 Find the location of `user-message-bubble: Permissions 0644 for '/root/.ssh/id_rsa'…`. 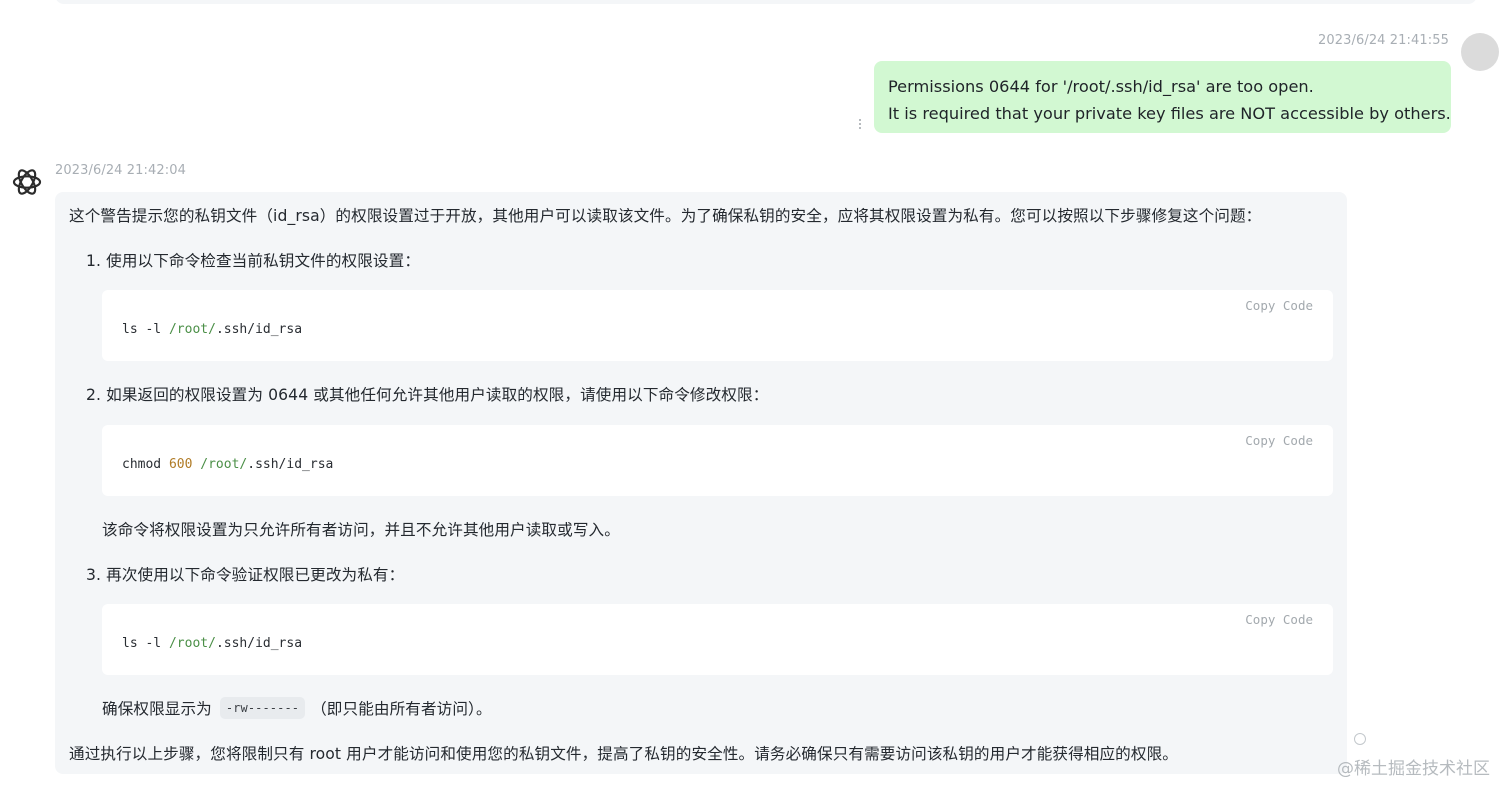

user-message-bubble: Permissions 0644 for '/root/.ssh/id_rsa'… is located at coordinates (1162, 97).